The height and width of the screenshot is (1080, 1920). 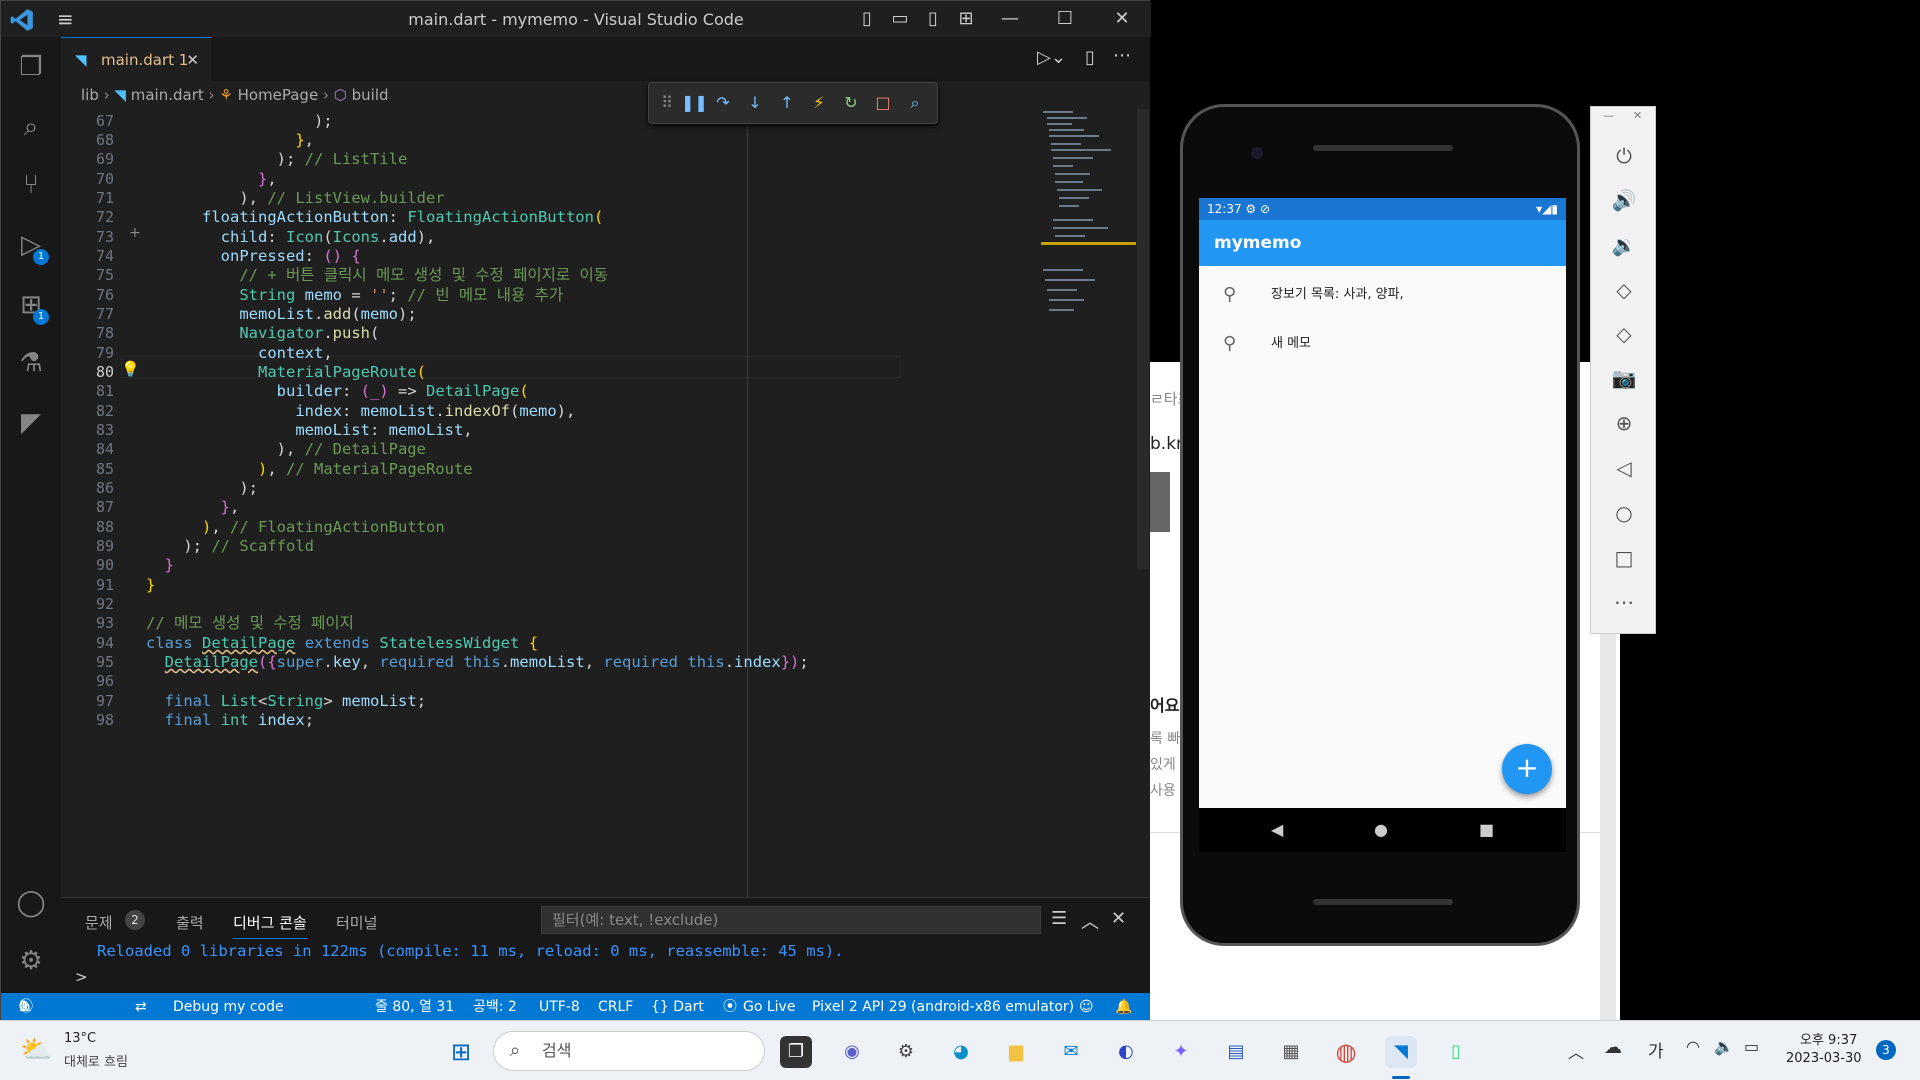 I want to click on clock-time: 오후 9:37, so click(x=1828, y=1038).